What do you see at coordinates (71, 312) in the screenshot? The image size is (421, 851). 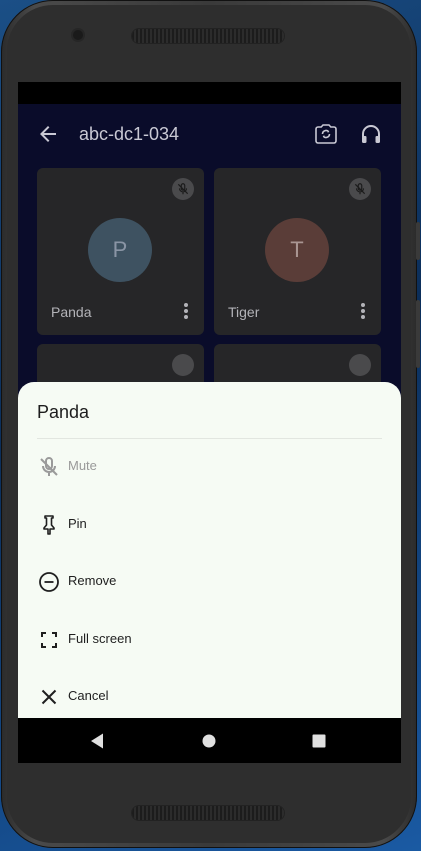 I see `participant-name: Panda` at bounding box center [71, 312].